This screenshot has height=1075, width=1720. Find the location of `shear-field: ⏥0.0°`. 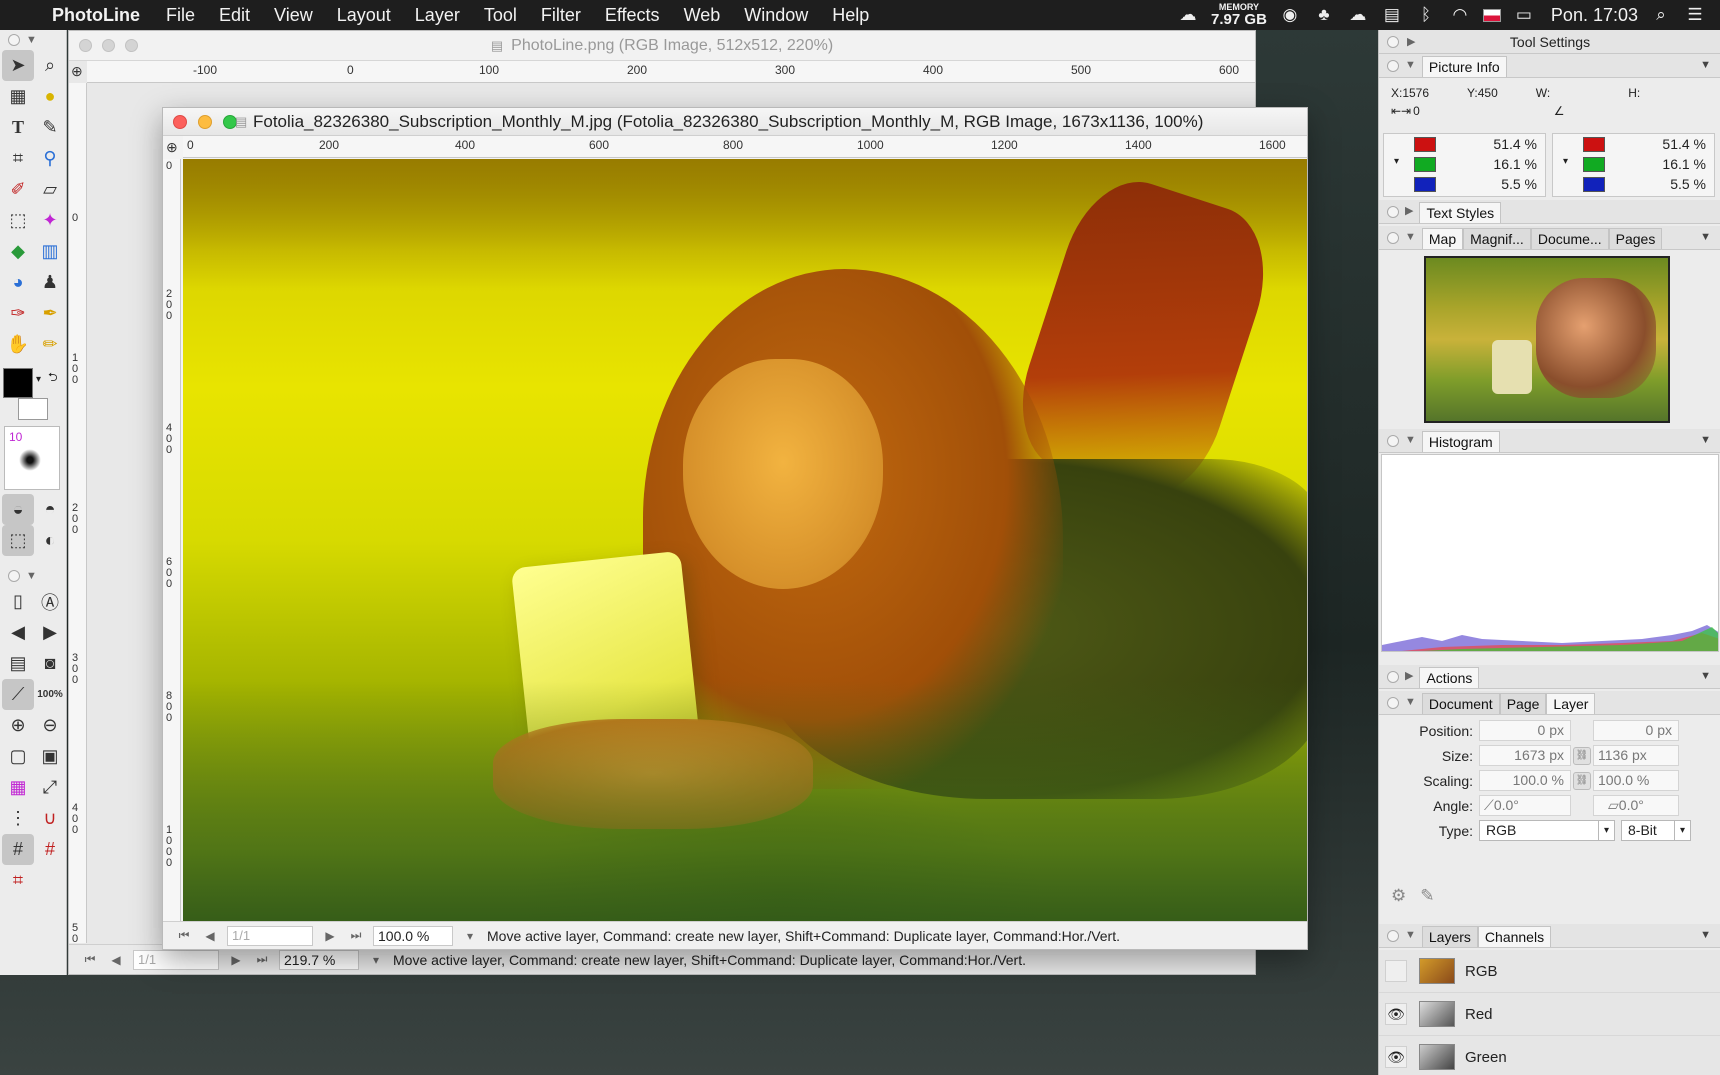

shear-field: ⏥0.0° is located at coordinates (1636, 805).